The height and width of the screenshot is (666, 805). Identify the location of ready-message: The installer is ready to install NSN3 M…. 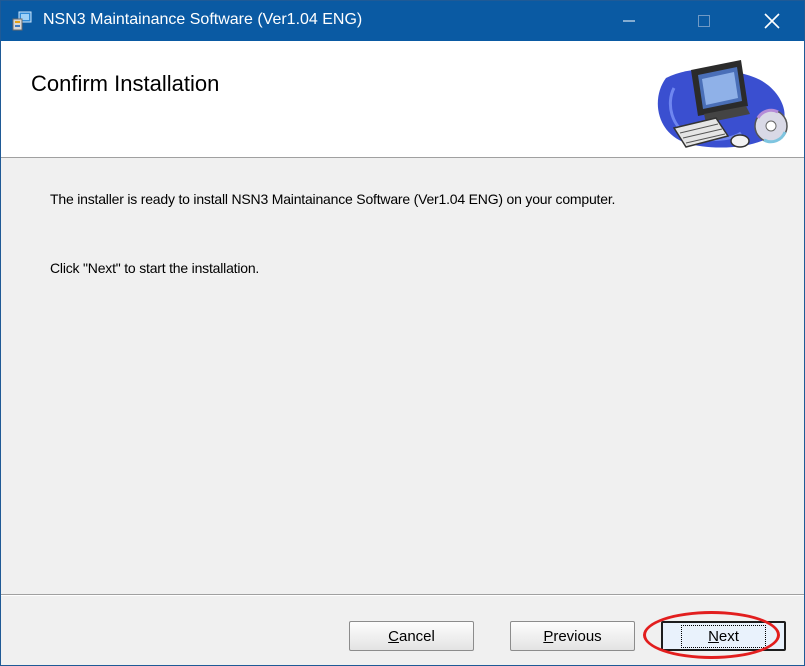
(333, 199).